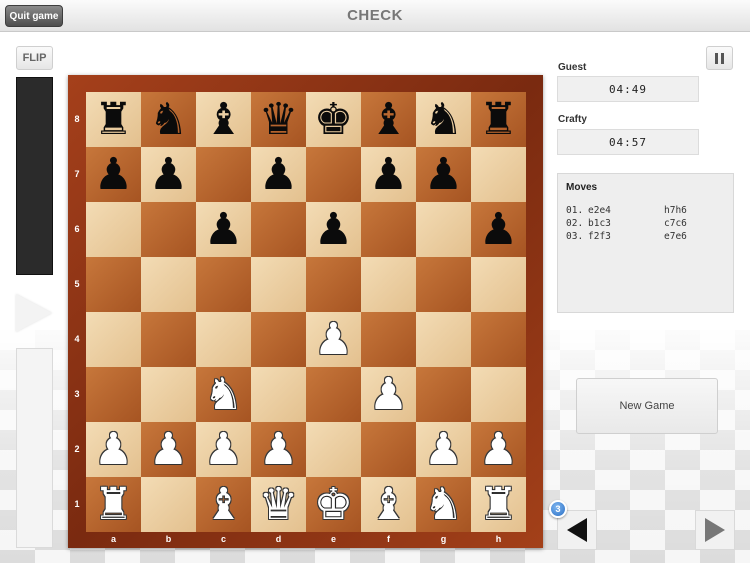 The width and height of the screenshot is (750, 563). I want to click on square-c7, so click(223, 174).